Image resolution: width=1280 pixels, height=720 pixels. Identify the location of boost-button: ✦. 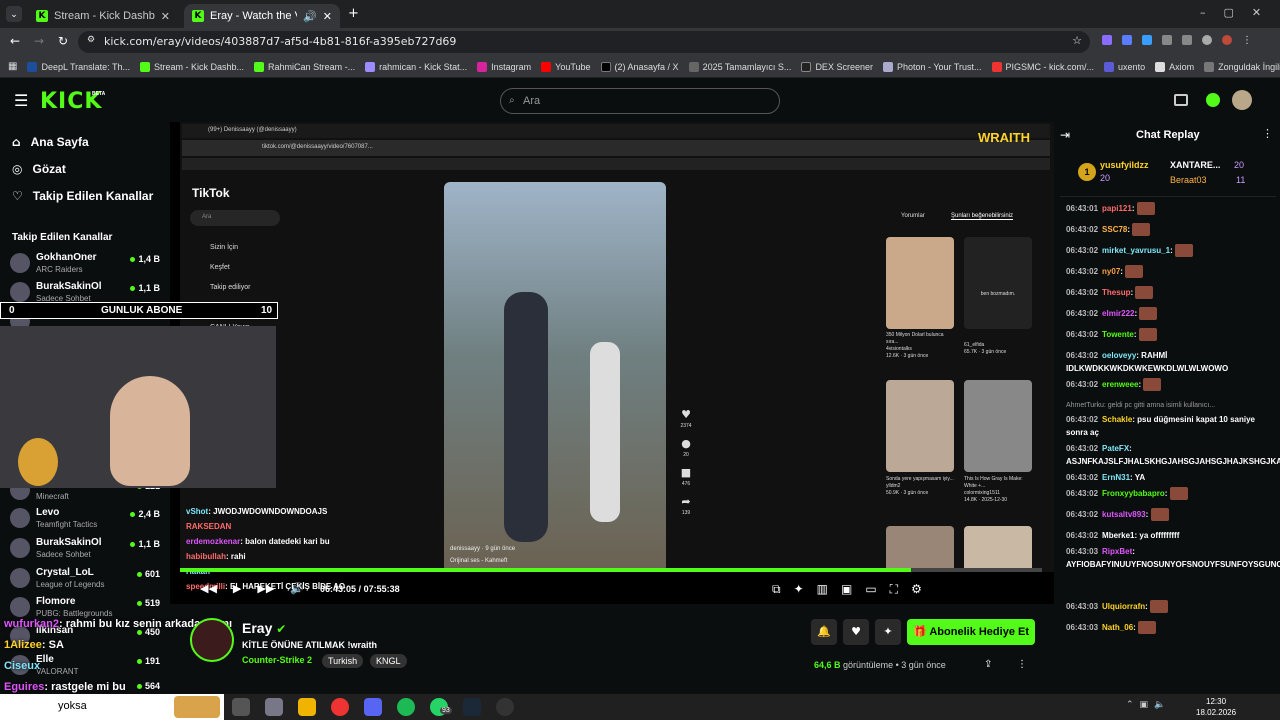
(888, 632).